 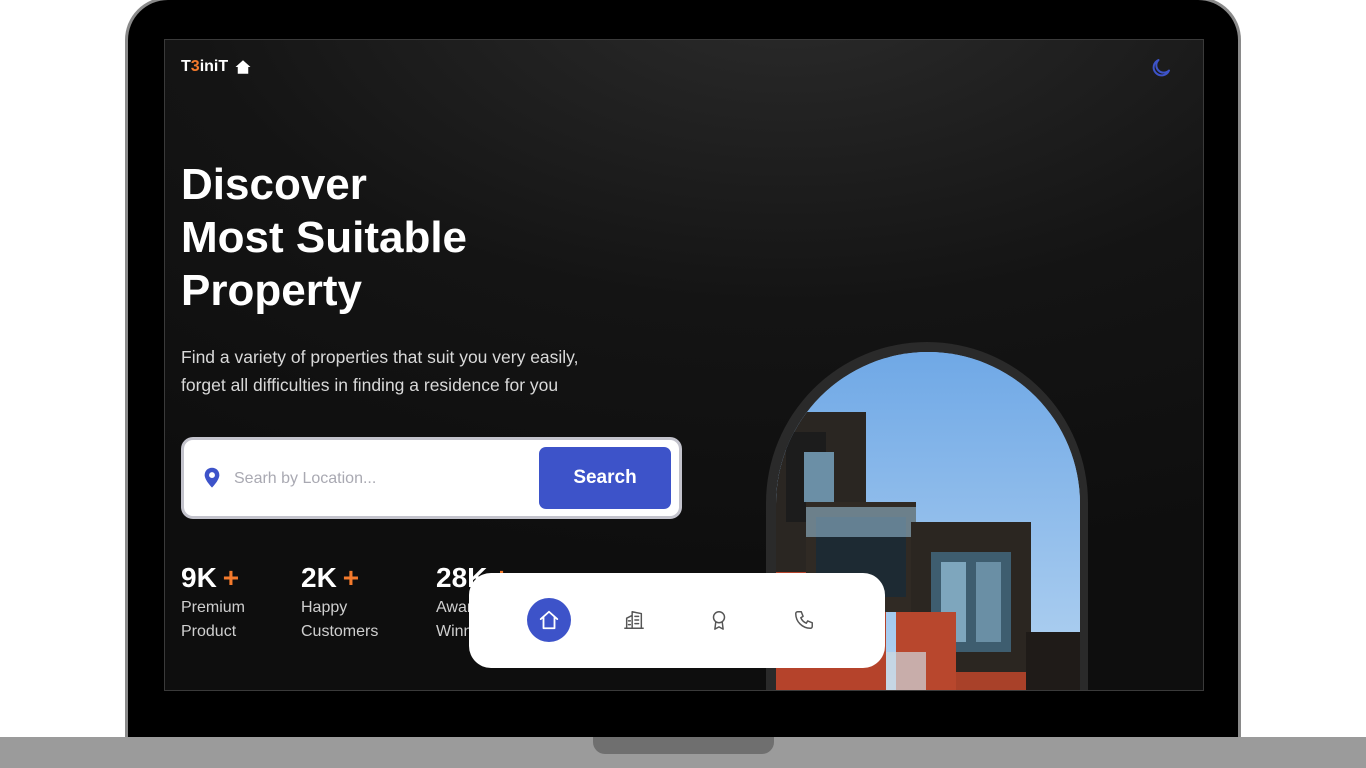 I want to click on bottom-navigation, so click(x=677, y=620).